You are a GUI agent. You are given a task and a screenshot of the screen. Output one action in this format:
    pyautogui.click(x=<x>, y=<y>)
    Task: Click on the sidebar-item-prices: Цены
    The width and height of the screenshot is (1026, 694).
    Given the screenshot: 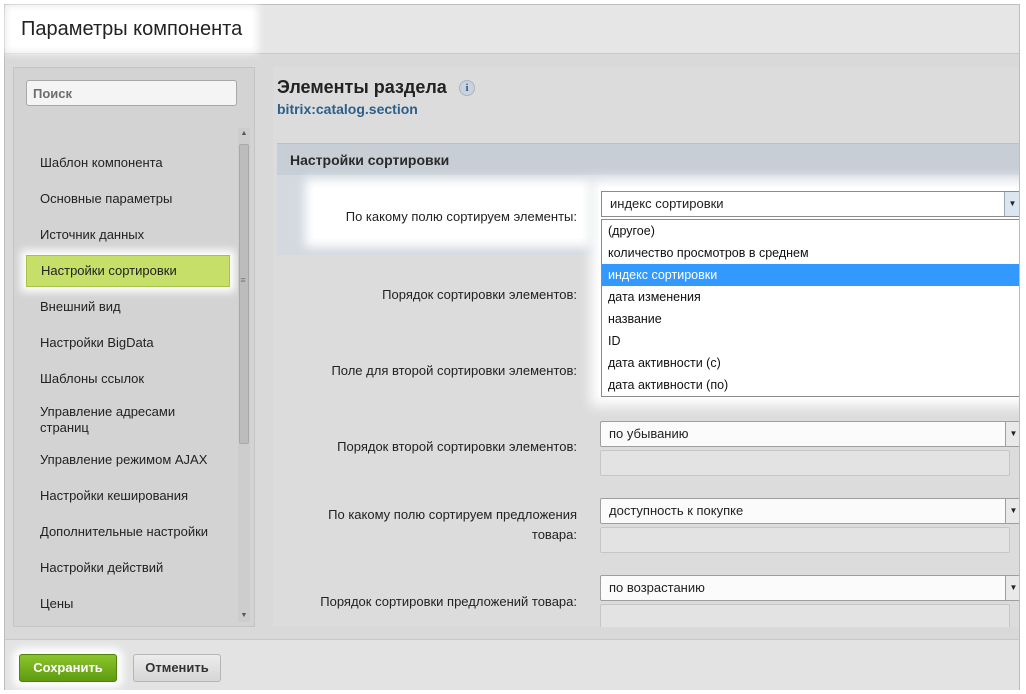 What is the action you would take?
    pyautogui.click(x=128, y=604)
    